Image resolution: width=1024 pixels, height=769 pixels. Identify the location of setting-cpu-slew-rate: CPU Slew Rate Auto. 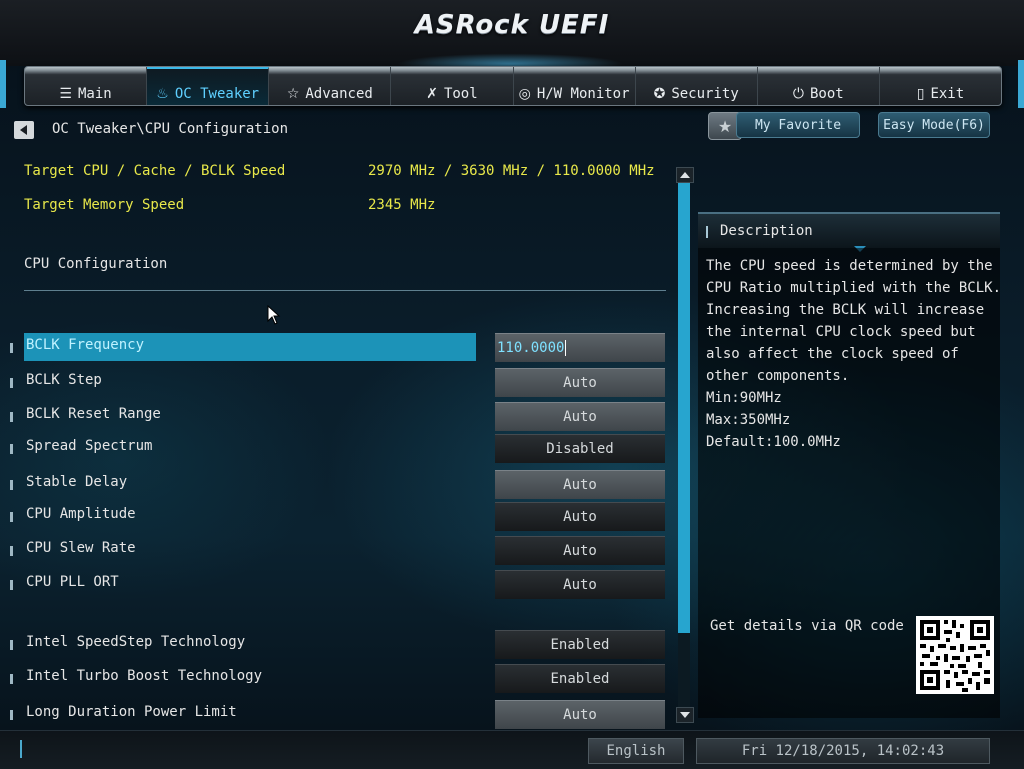
(338, 550).